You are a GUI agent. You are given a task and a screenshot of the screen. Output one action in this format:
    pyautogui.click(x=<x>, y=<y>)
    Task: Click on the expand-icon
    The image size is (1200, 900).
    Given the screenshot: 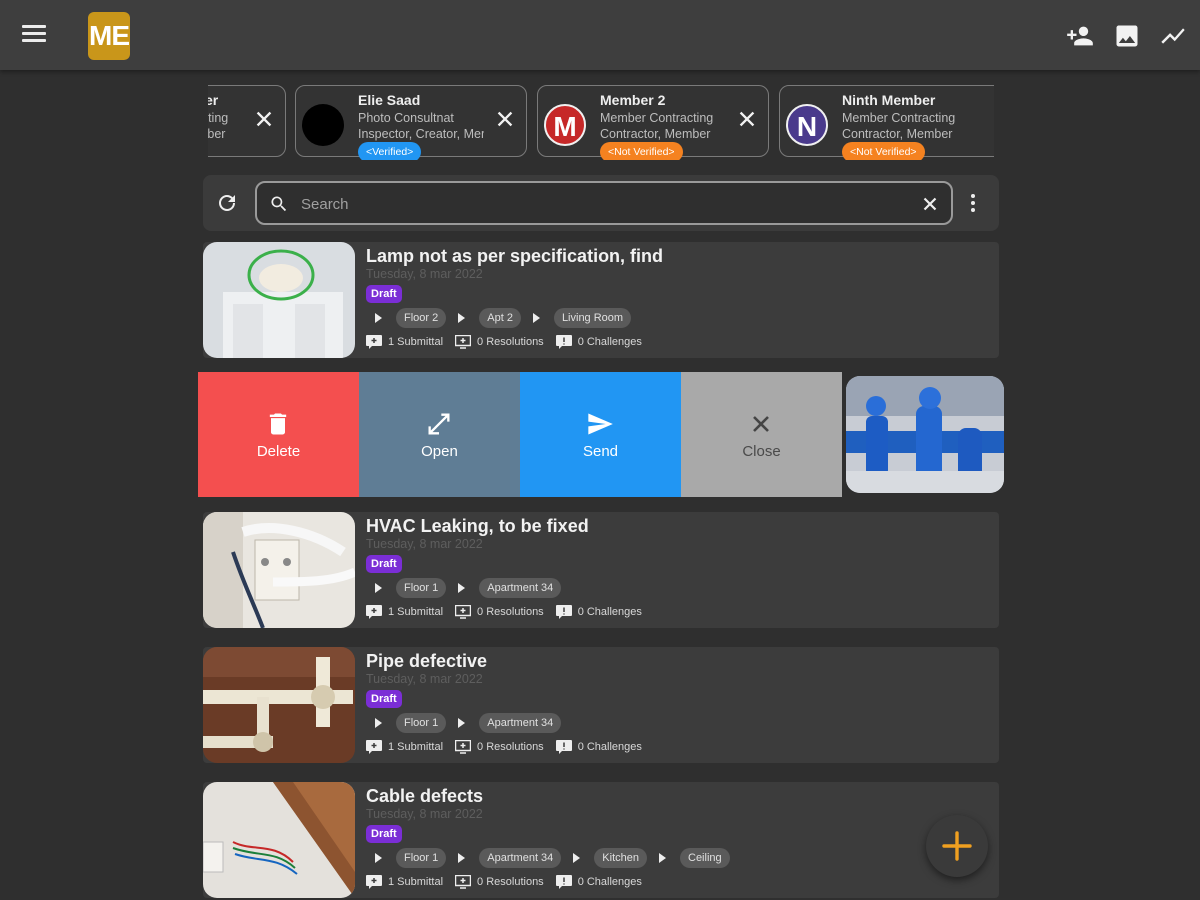 What is the action you would take?
    pyautogui.click(x=439, y=424)
    